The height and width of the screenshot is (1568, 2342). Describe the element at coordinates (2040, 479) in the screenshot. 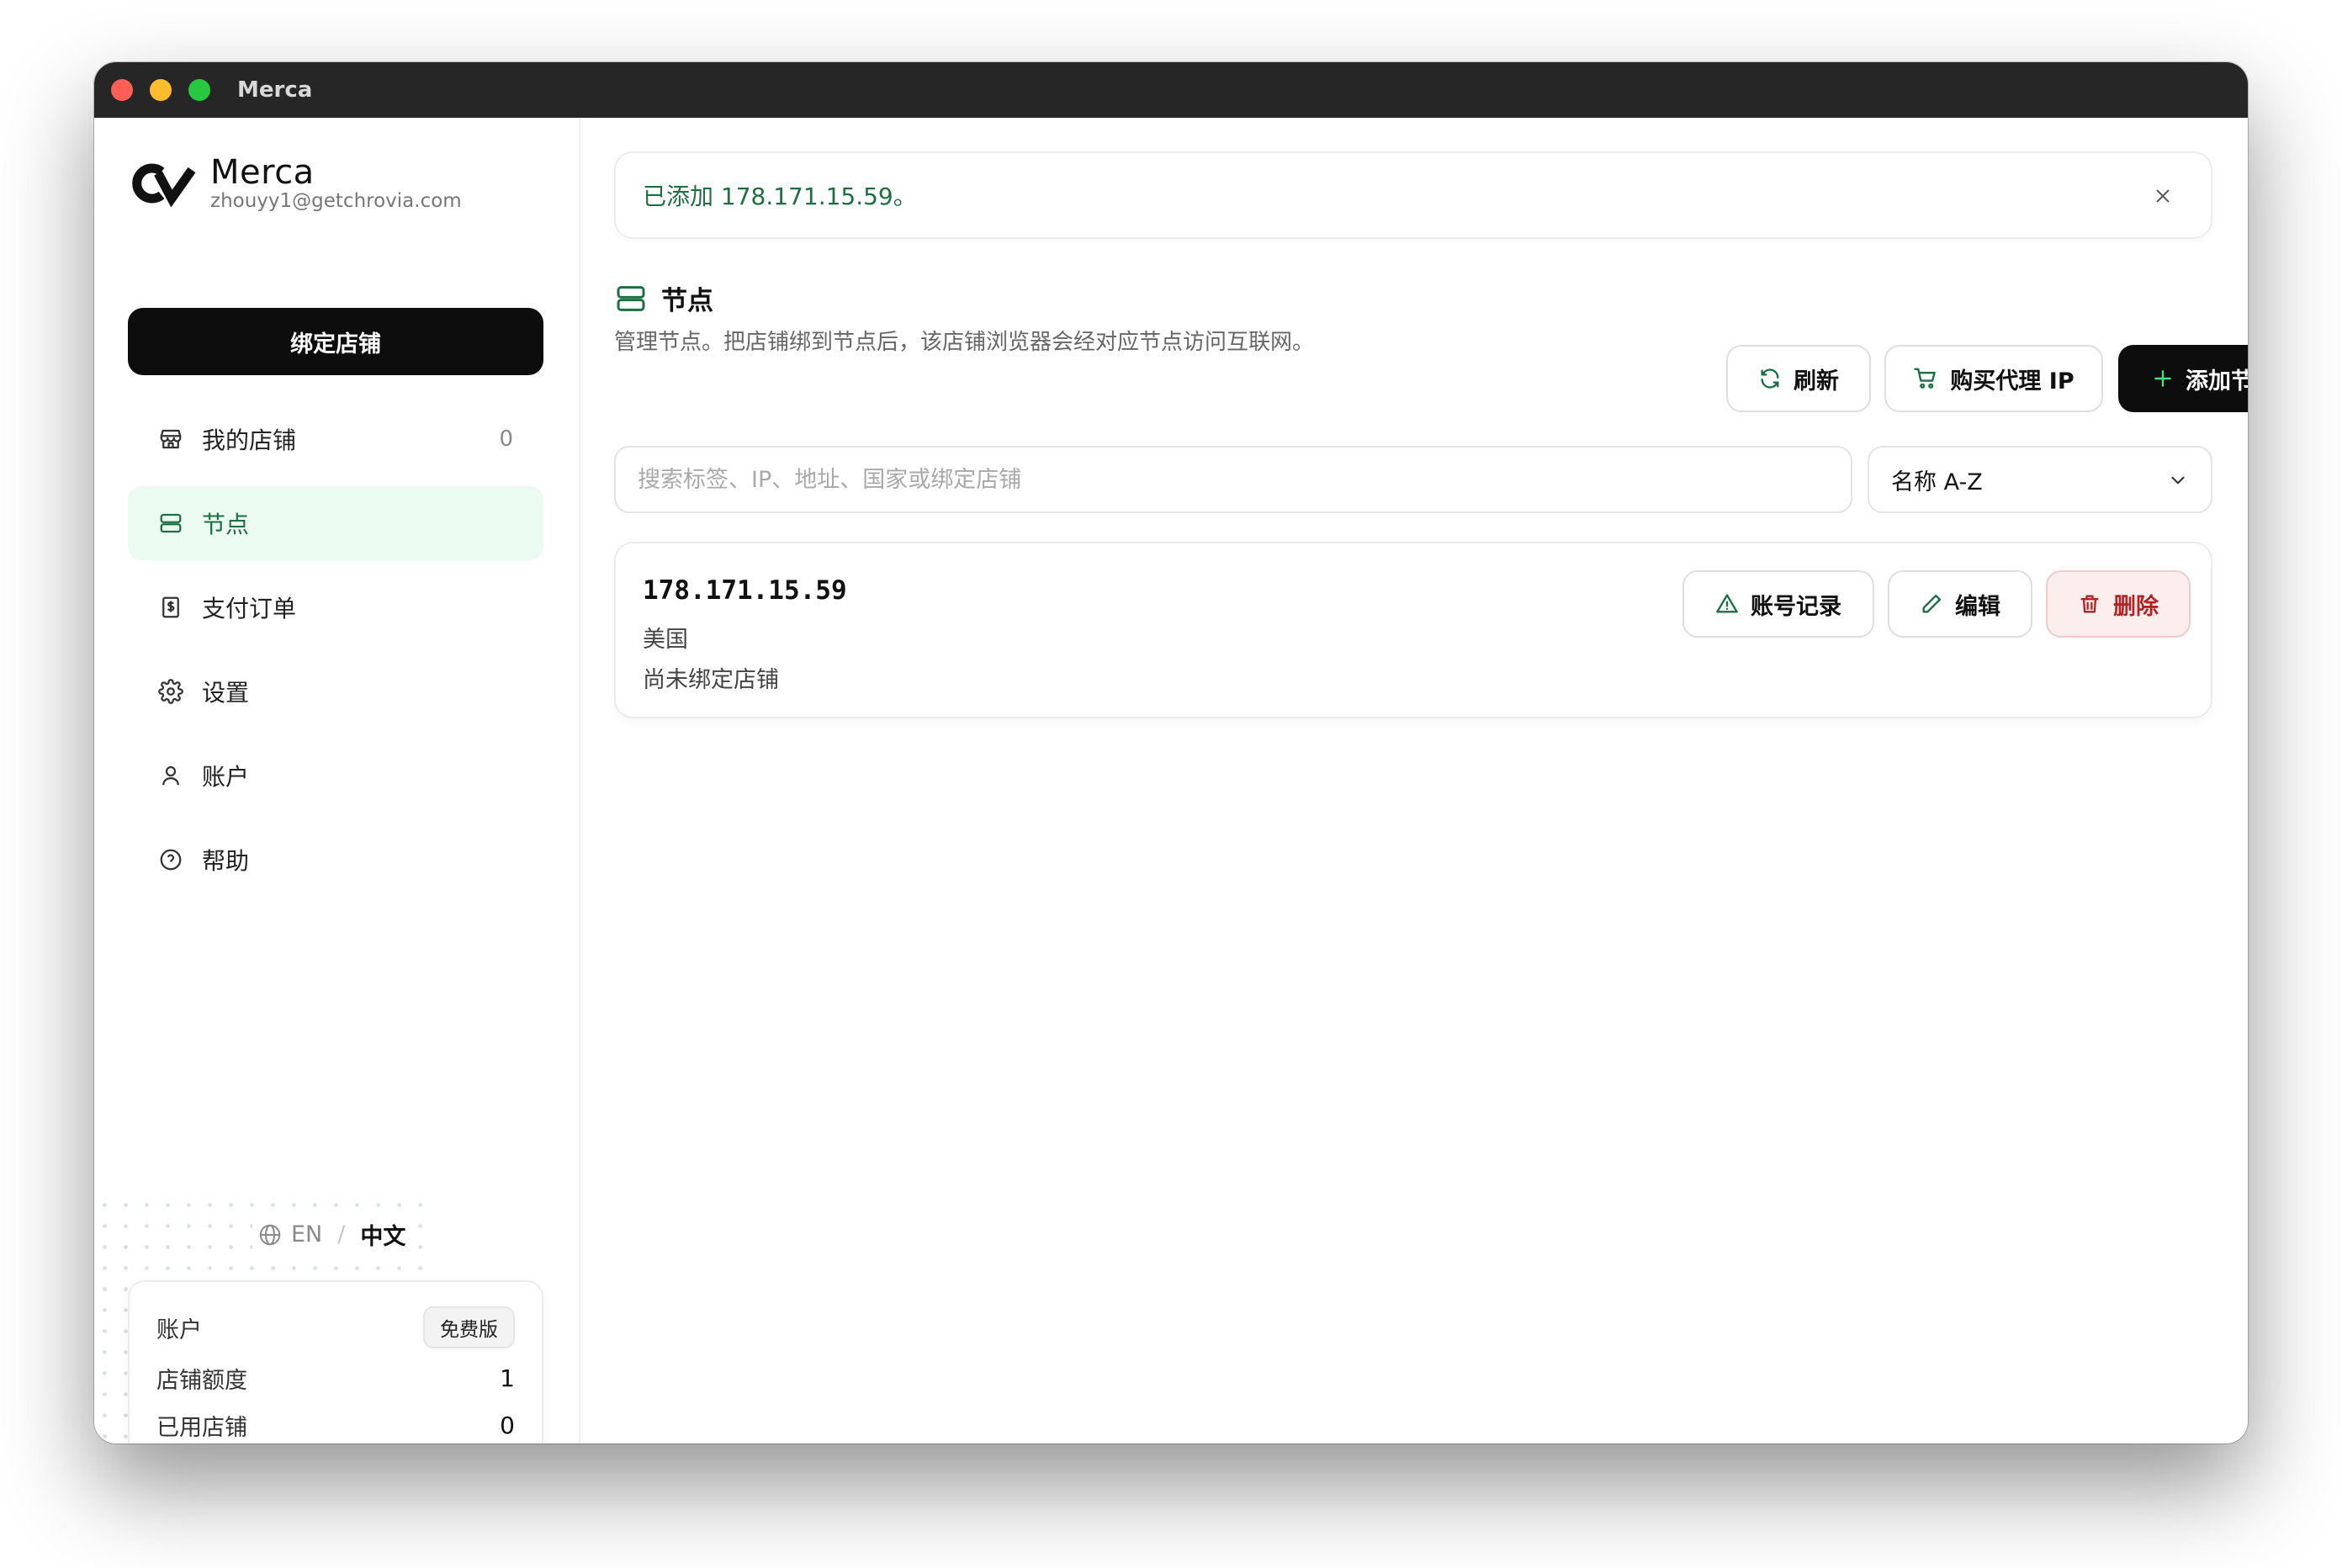

I see `sort-select: 名称 A-Z` at that location.